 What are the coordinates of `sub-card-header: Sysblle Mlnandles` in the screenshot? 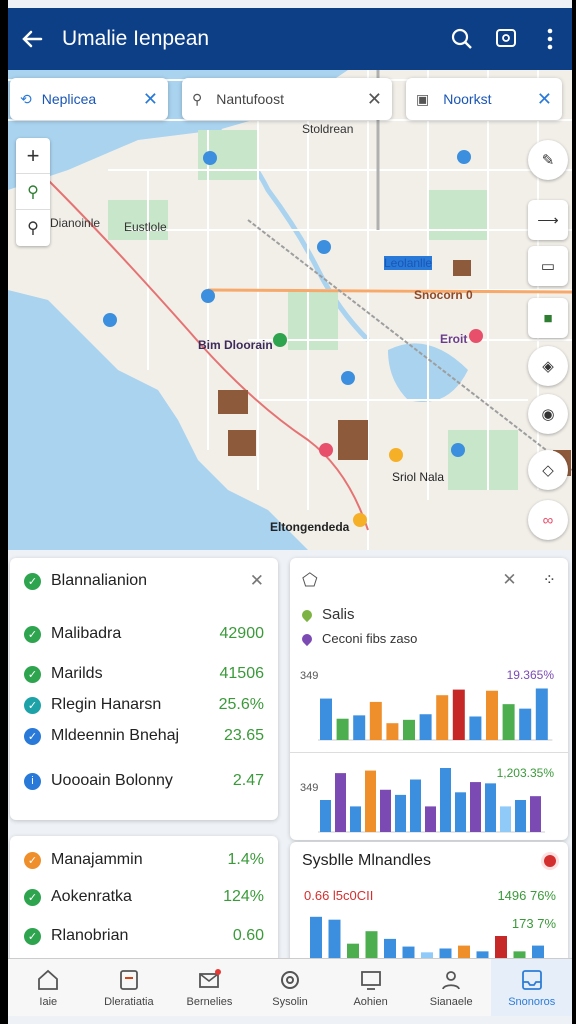 It's located at (429, 861).